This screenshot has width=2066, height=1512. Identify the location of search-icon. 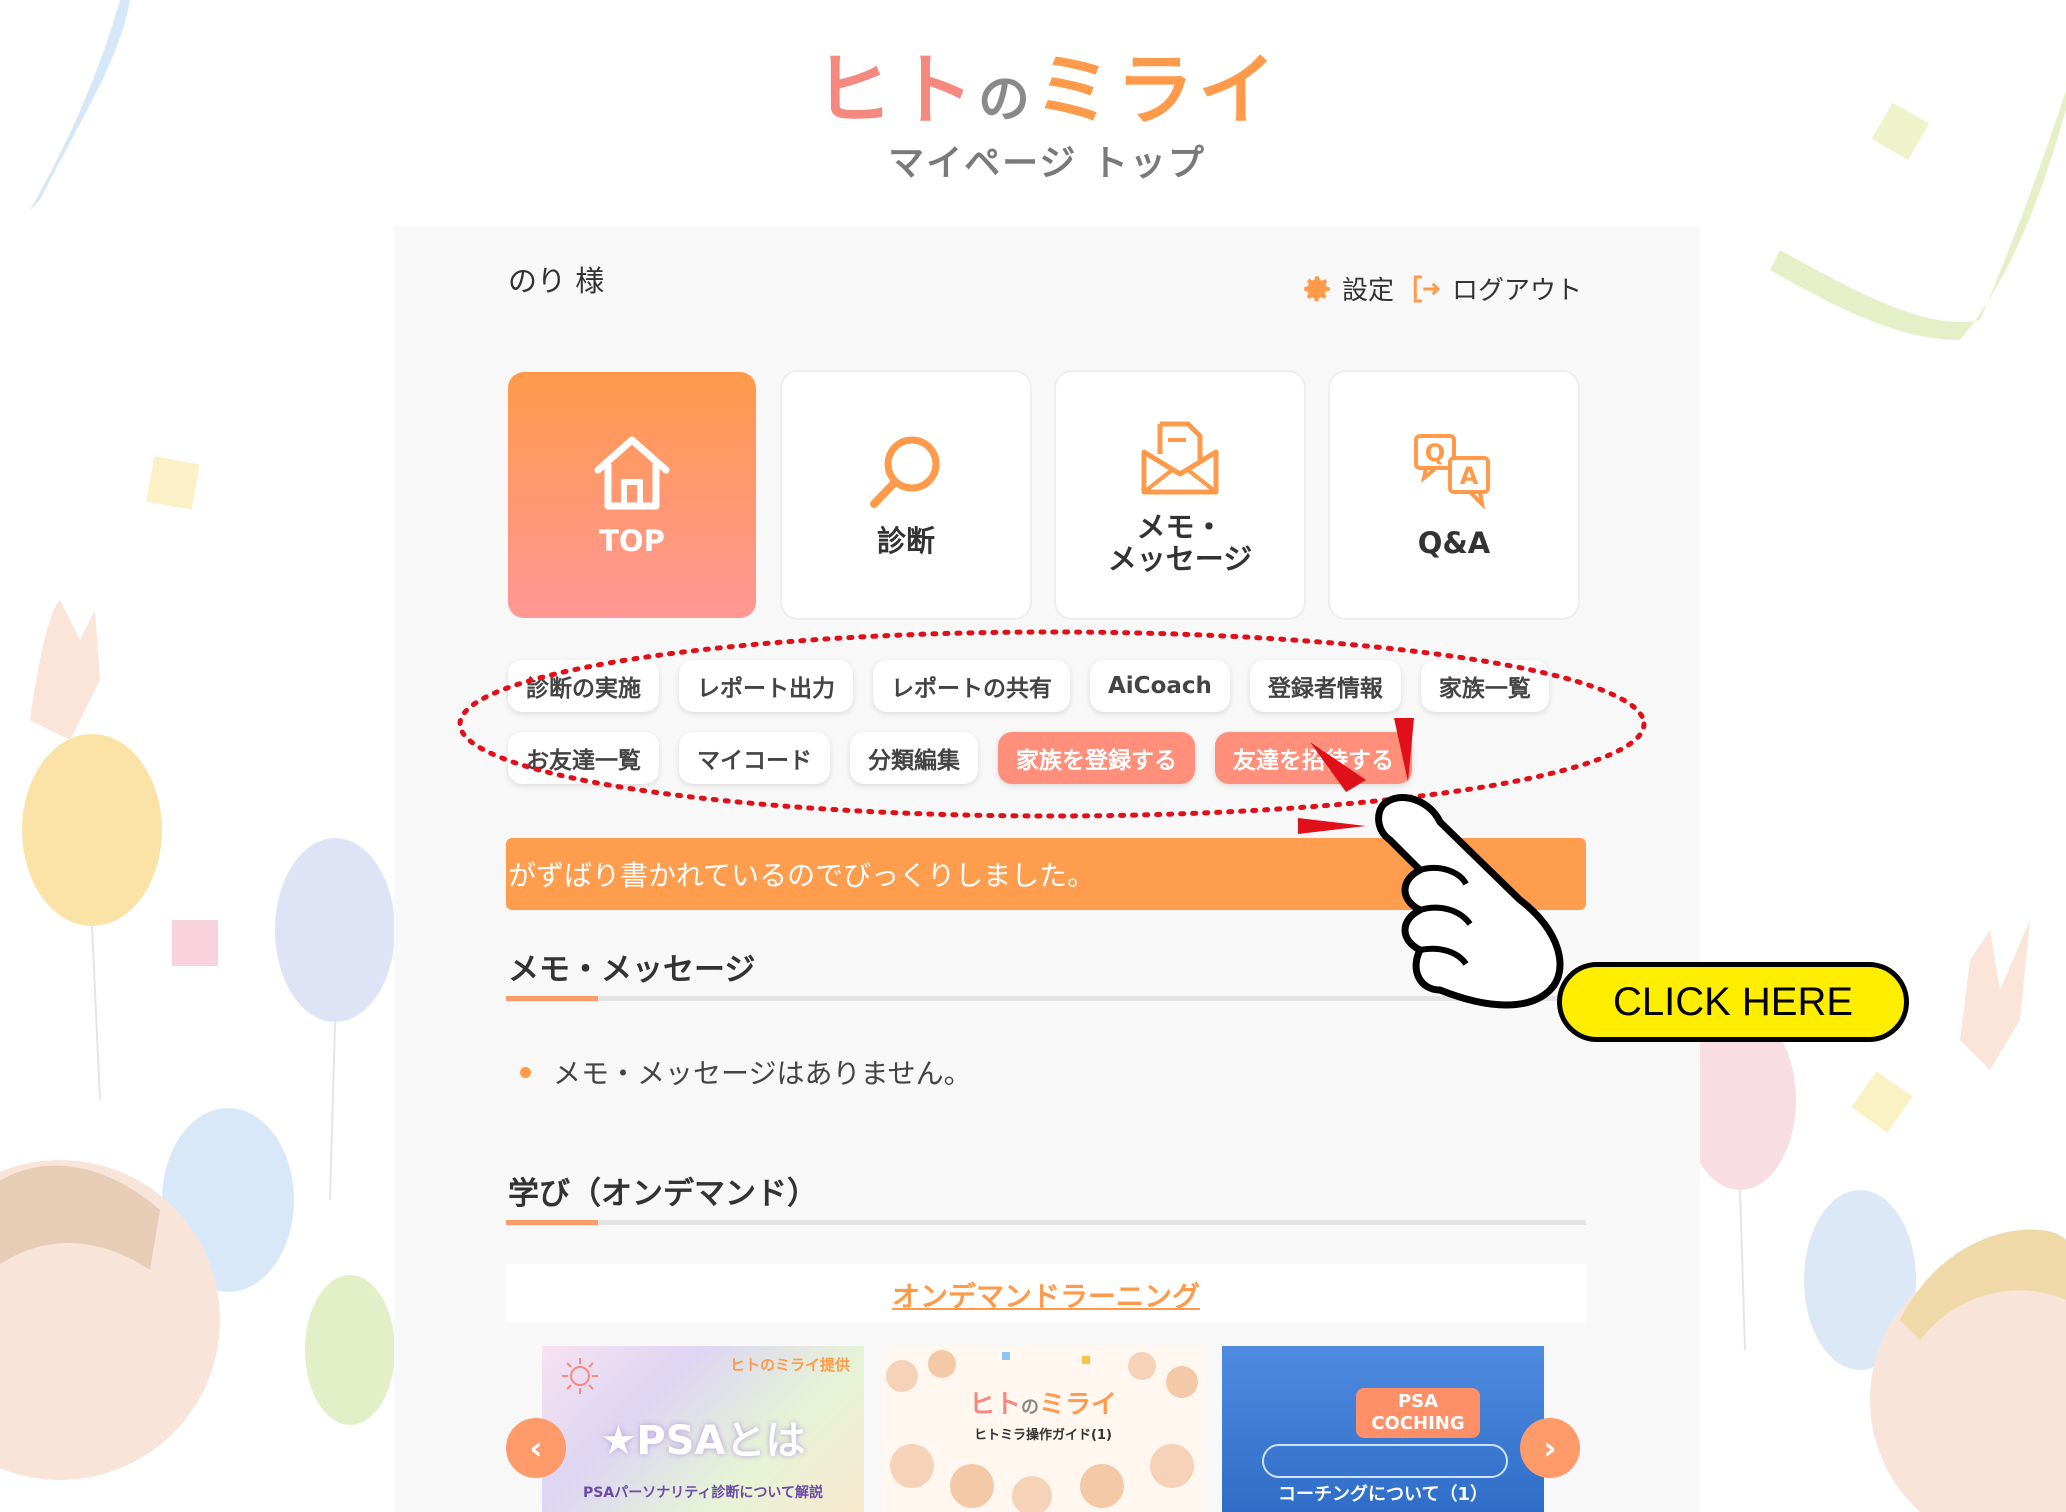
(905, 472).